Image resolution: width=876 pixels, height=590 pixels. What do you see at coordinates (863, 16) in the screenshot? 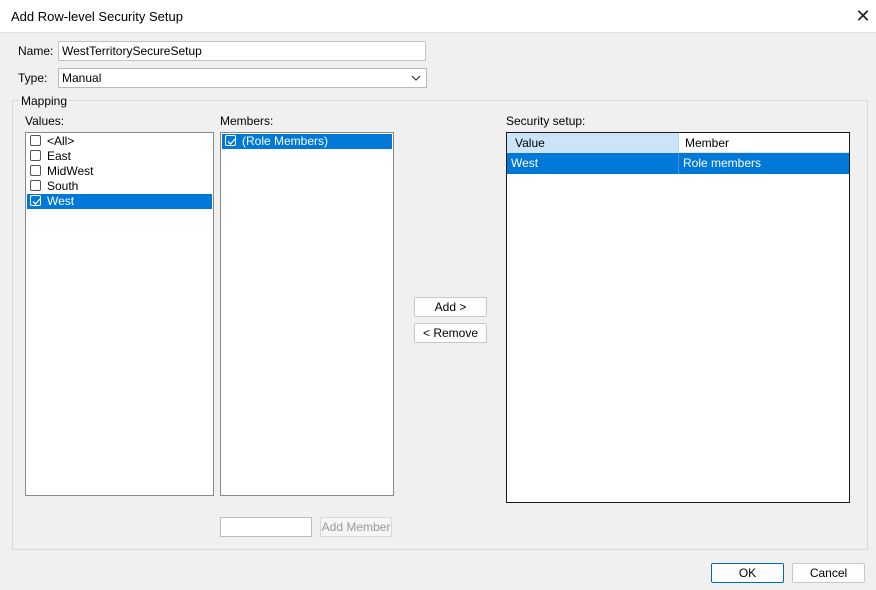
I see `close-icon: ✕` at bounding box center [863, 16].